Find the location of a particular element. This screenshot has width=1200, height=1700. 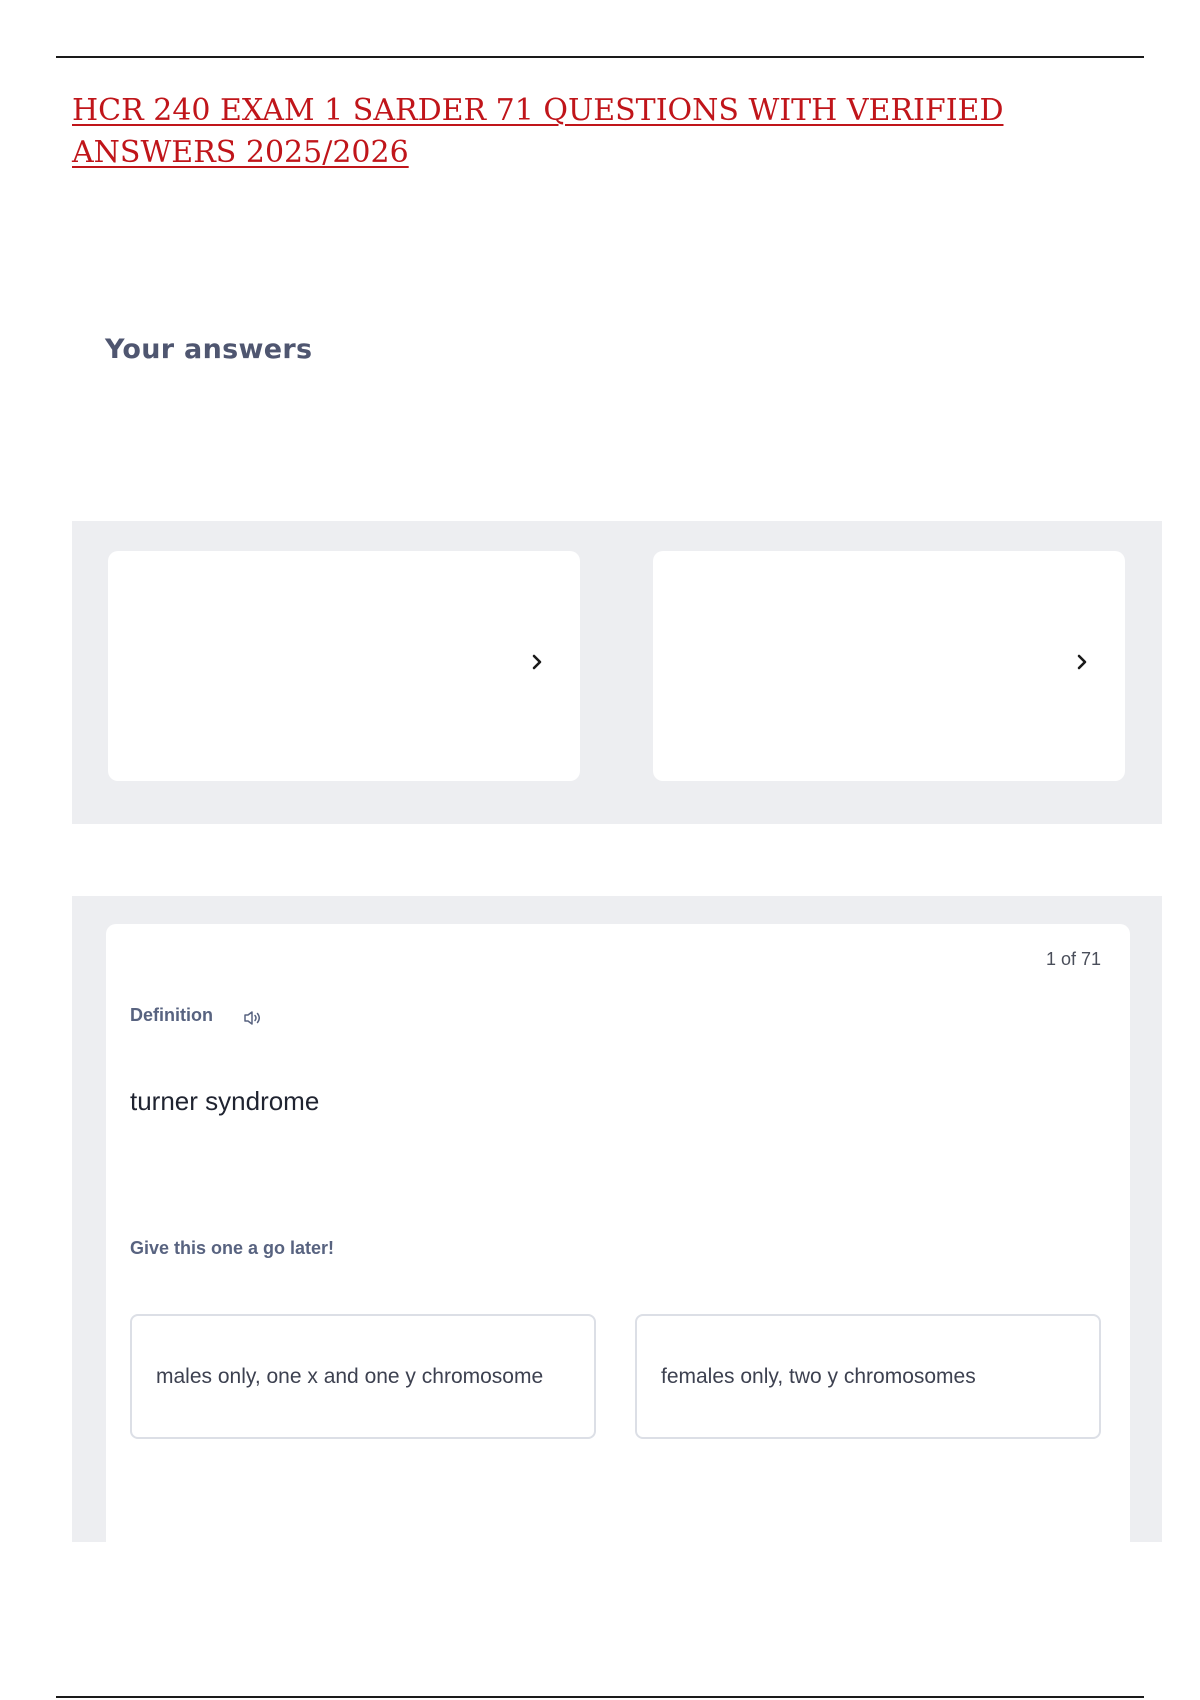

answer-option-1: males only, one x and one y chromosome is located at coordinates (363, 1376).